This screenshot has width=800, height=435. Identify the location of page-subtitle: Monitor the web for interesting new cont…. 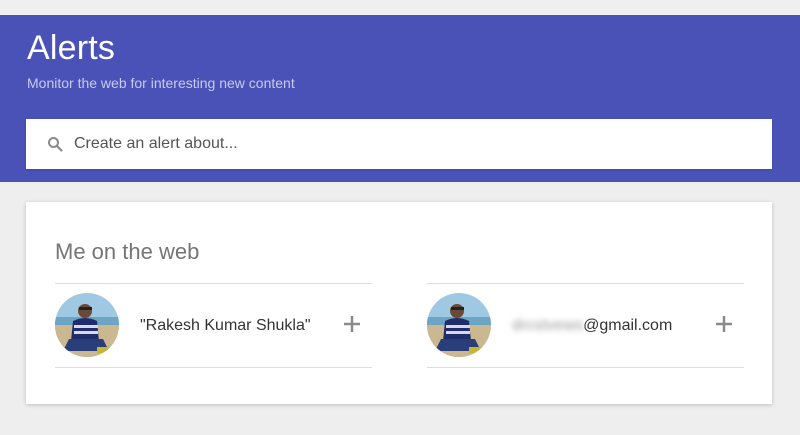
(161, 83).